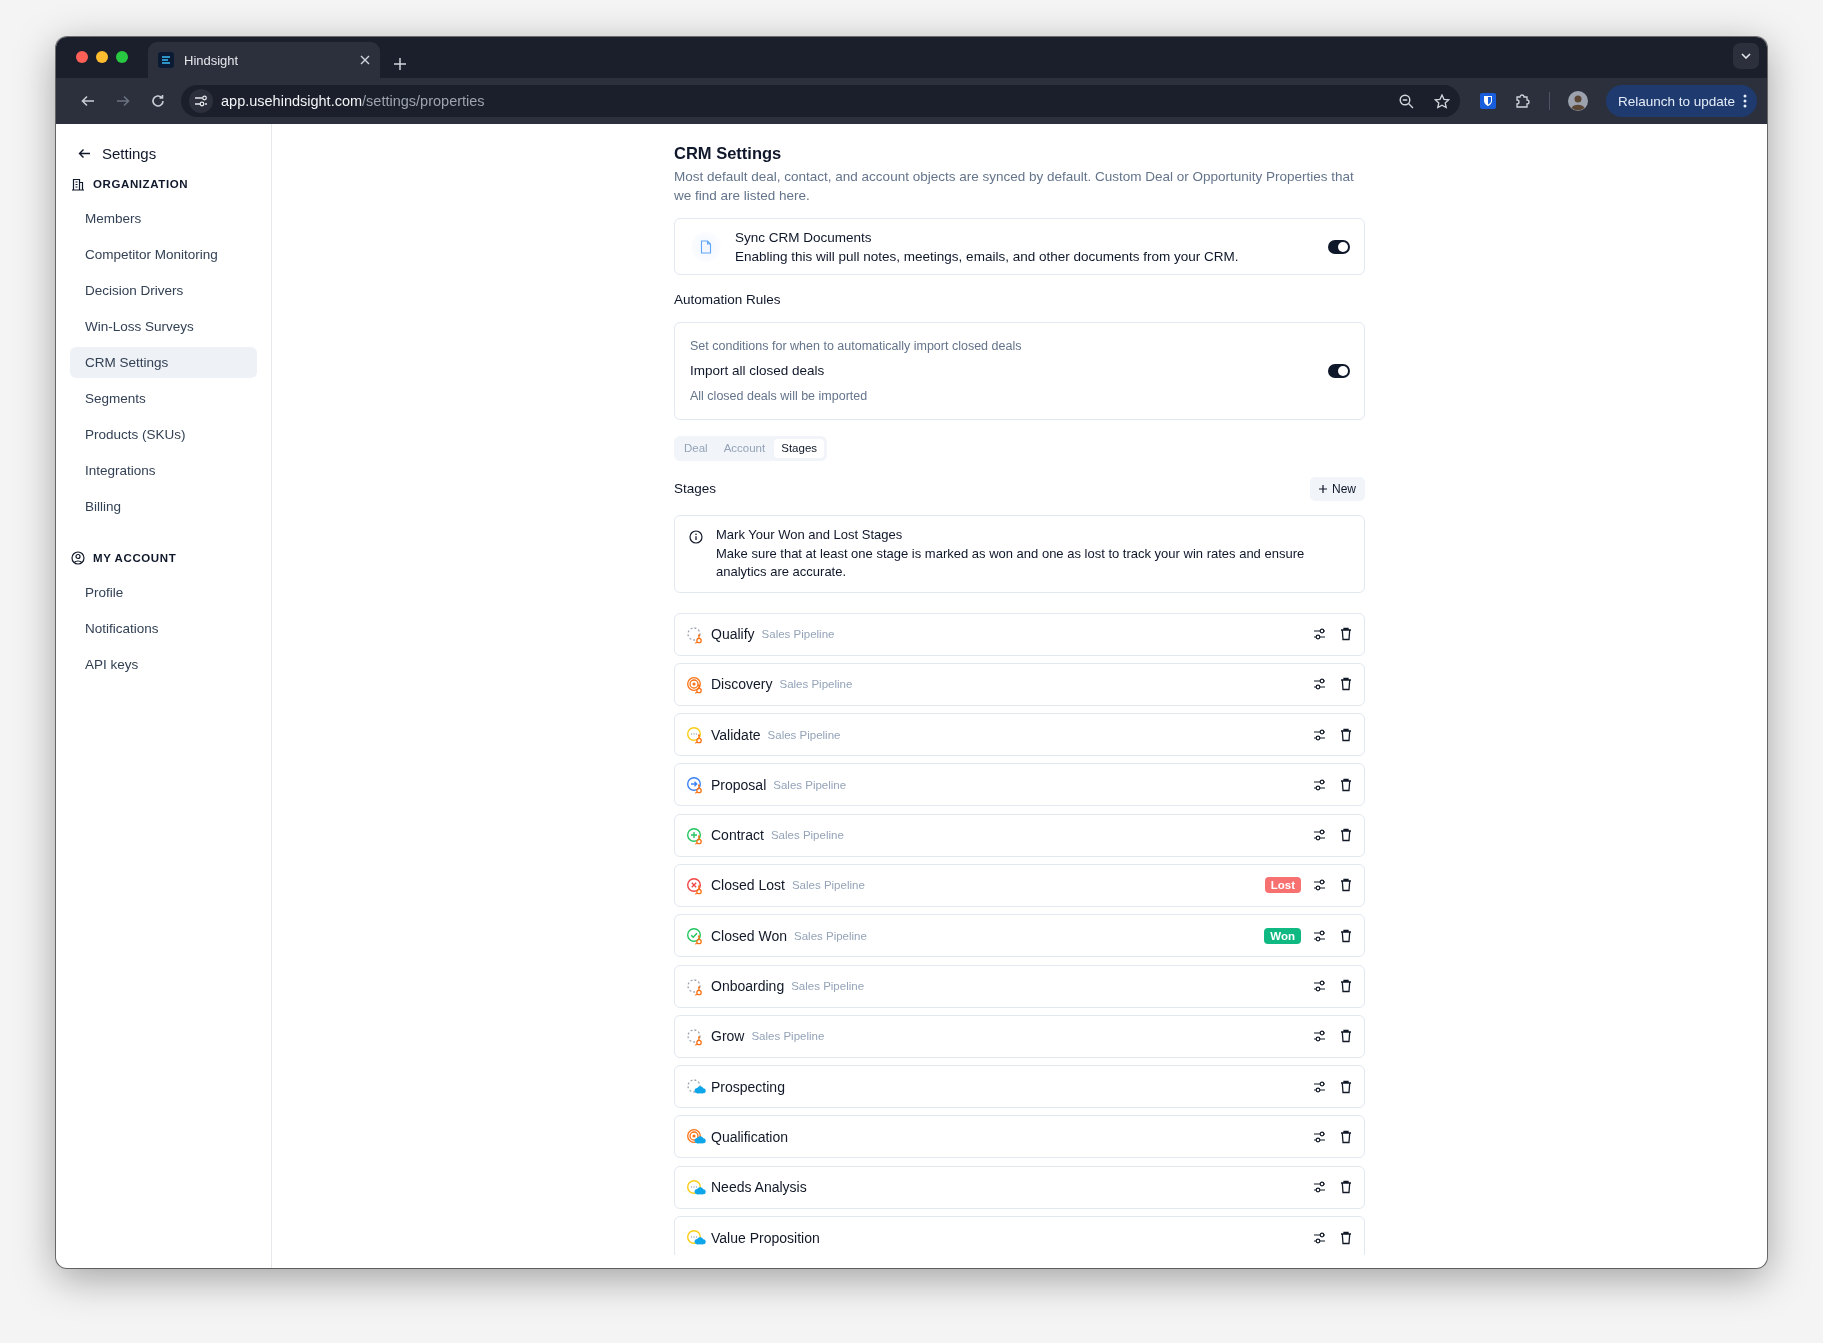  Describe the element at coordinates (212, 60) in the screenshot. I see `tab-title: Hindsight` at that location.